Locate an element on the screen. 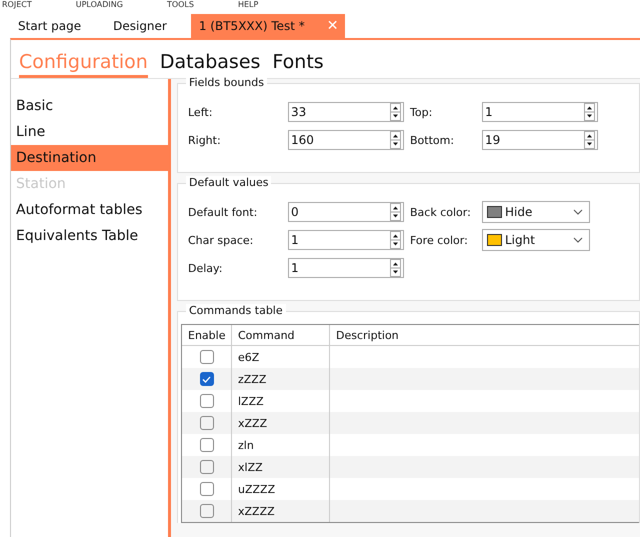 The height and width of the screenshot is (537, 640). color-dropdown: Hide is located at coordinates (536, 212).